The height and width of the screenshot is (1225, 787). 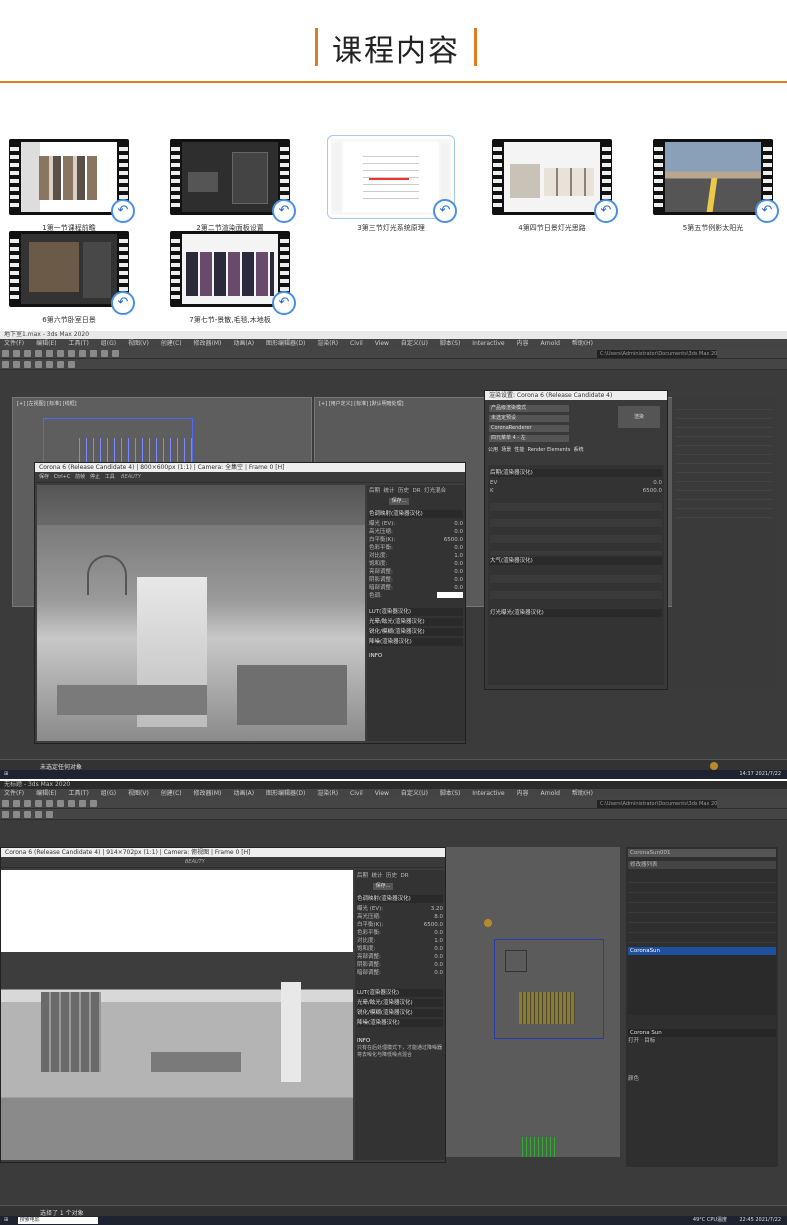 What do you see at coordinates (327, 793) in the screenshot?
I see `menu-item: 渲染(R)` at bounding box center [327, 793].